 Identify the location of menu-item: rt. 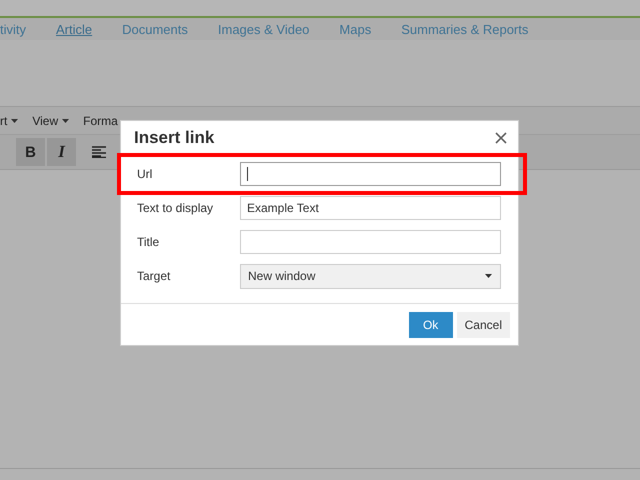
(9, 121).